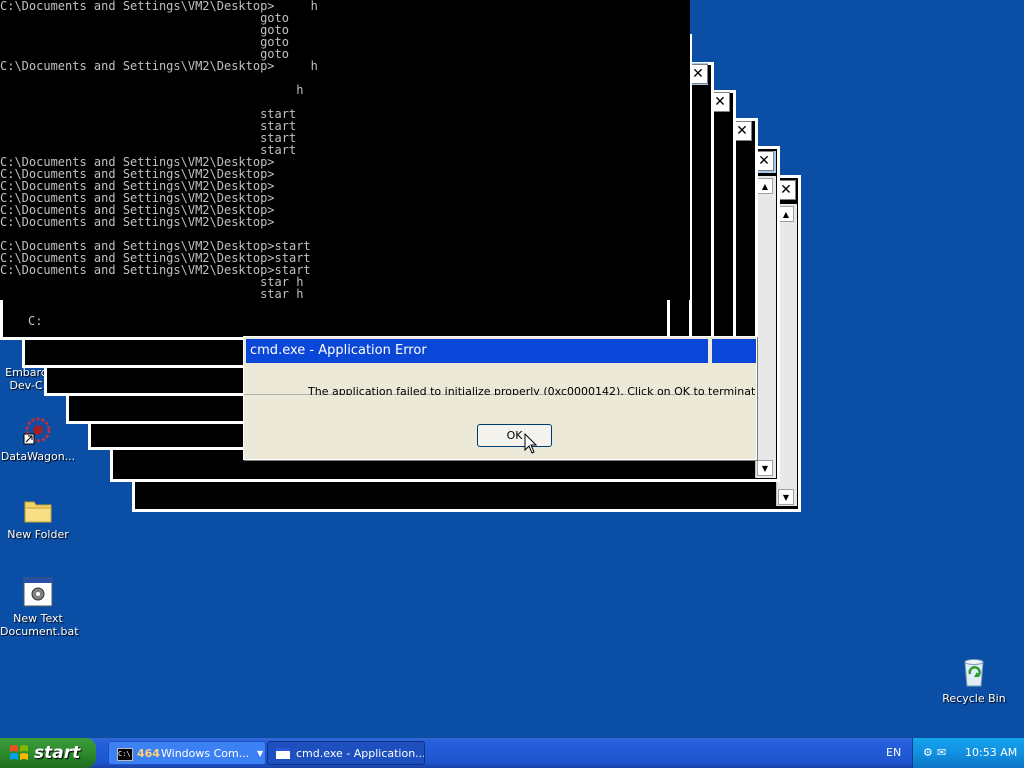  I want to click on desktop-icon-new-text-bat: New Text Document.bat, so click(39, 607).